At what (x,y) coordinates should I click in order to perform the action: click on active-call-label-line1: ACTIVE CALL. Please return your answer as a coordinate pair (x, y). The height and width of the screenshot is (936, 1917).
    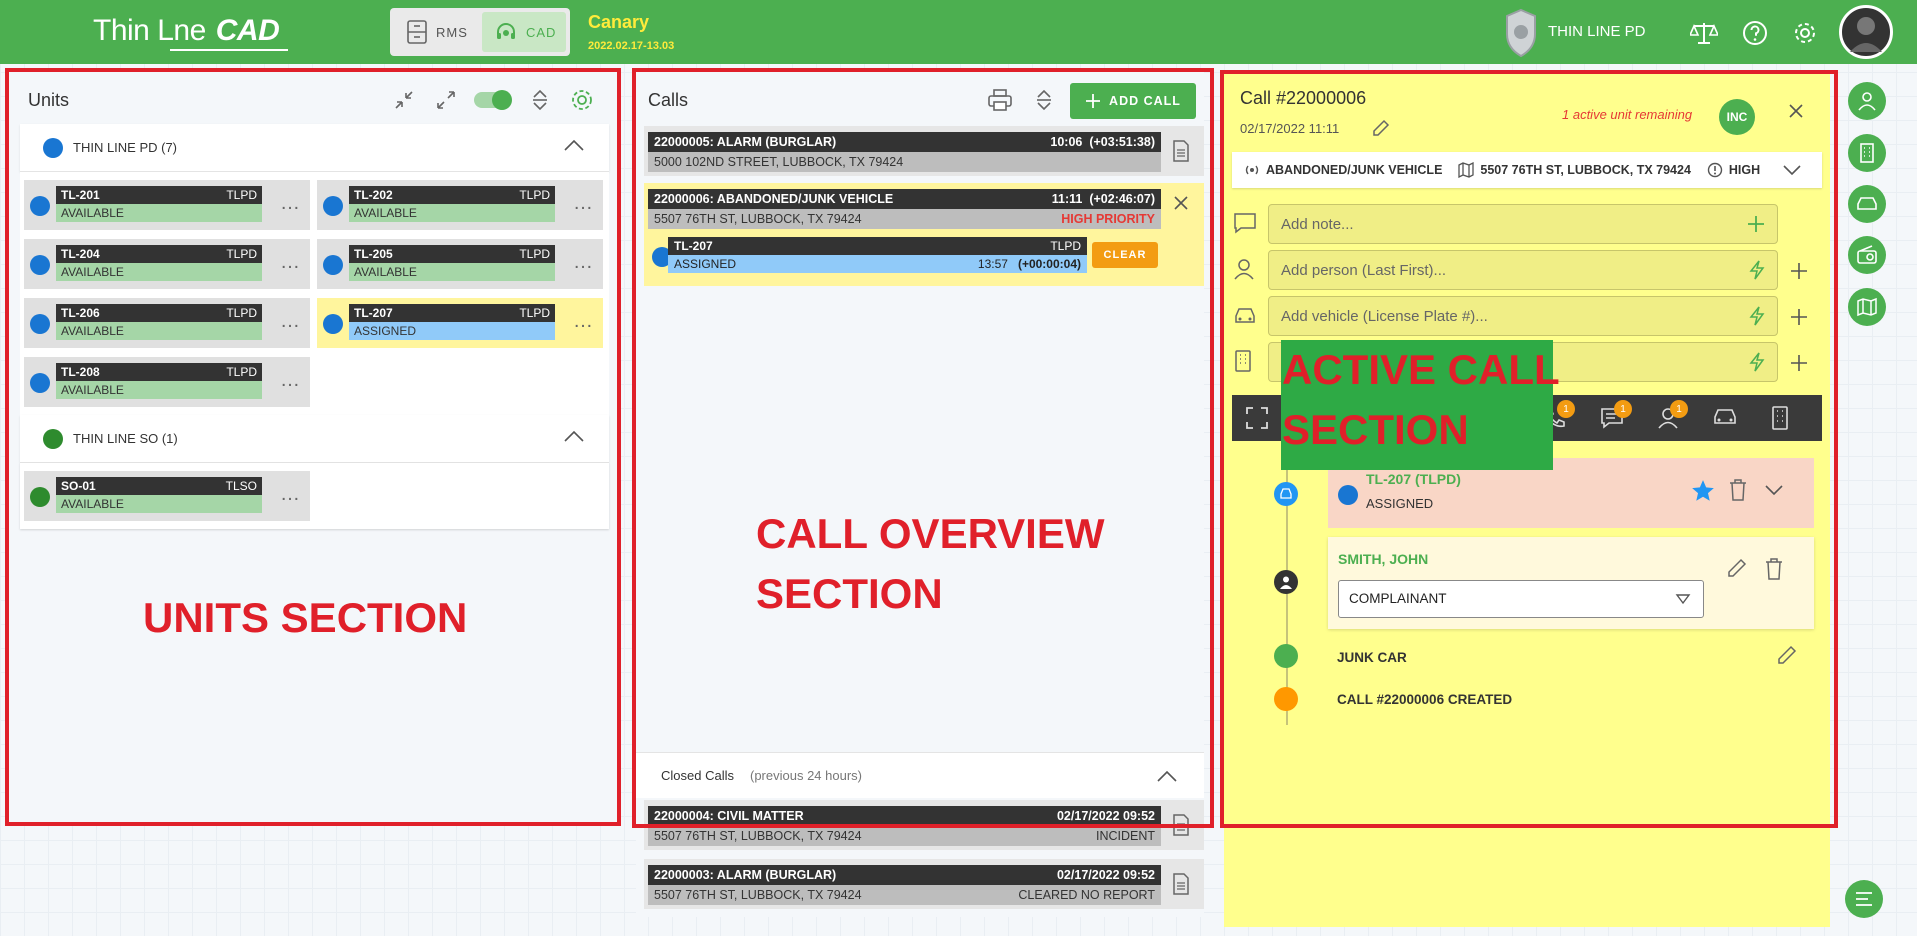
    Looking at the image, I should click on (1421, 369).